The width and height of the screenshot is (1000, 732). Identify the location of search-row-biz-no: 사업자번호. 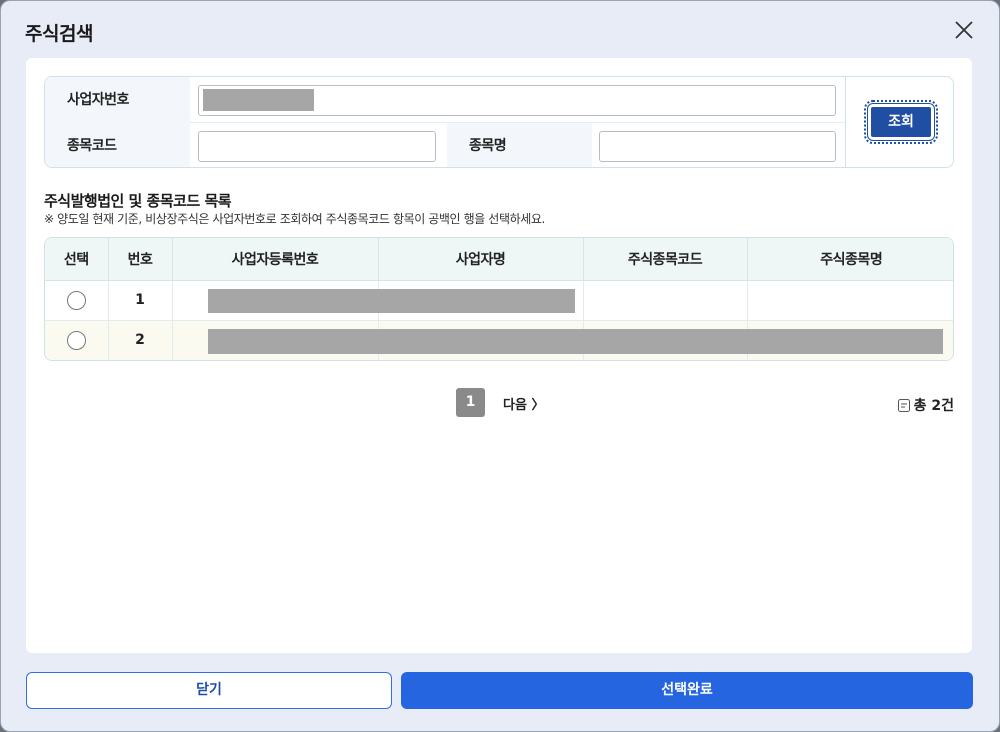
(445, 100).